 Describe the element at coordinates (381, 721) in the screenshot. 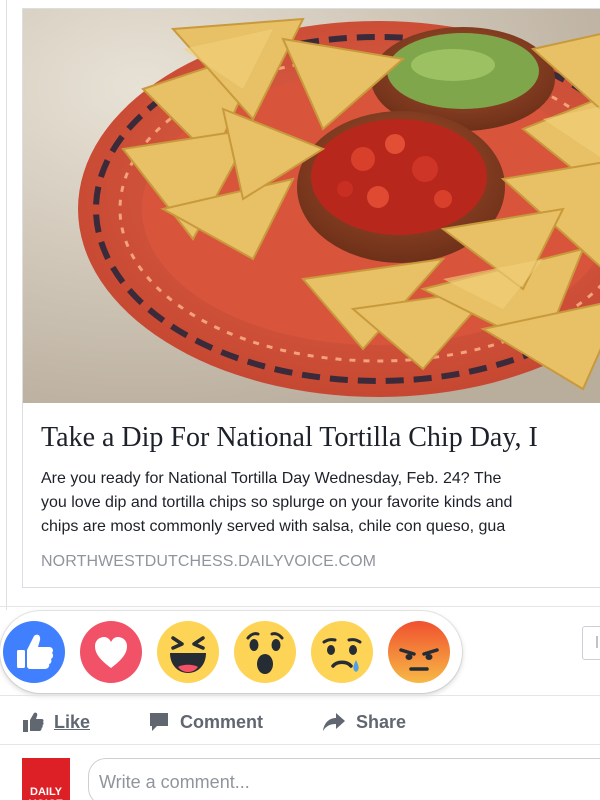

I see `share-label: Share` at that location.